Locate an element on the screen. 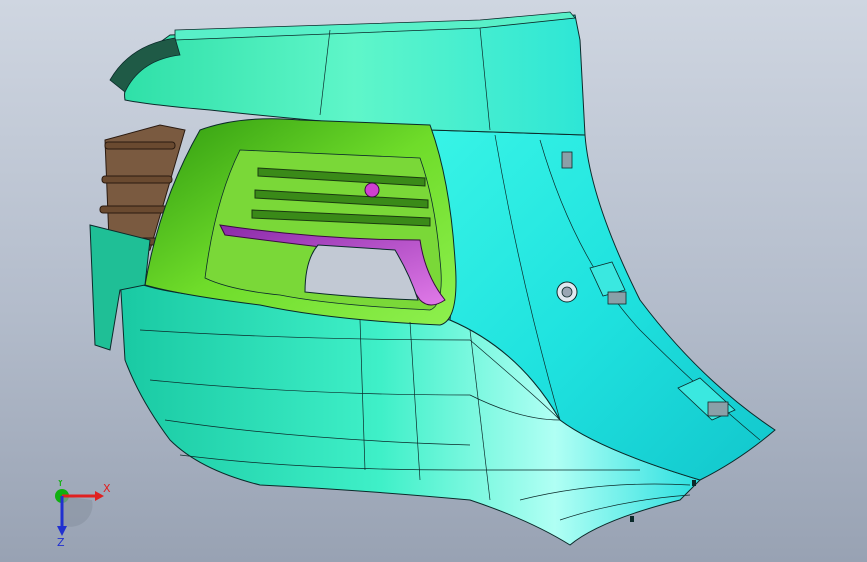 The width and height of the screenshot is (867, 562). x-axis-label: X is located at coordinates (107, 488).